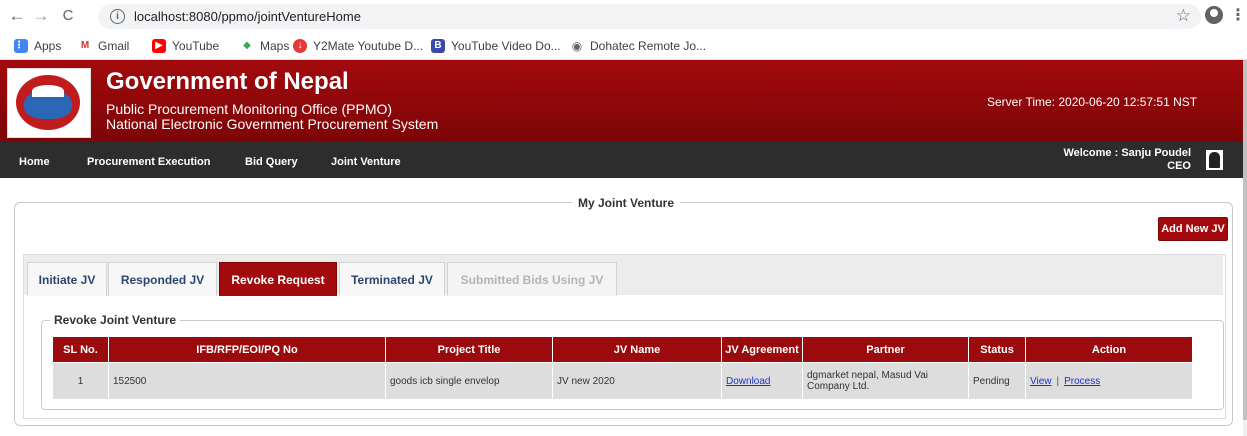  What do you see at coordinates (649, 16) in the screenshot?
I see `address-bar: i localhost:8080/ppmo/jointVentureHome ☆` at bounding box center [649, 16].